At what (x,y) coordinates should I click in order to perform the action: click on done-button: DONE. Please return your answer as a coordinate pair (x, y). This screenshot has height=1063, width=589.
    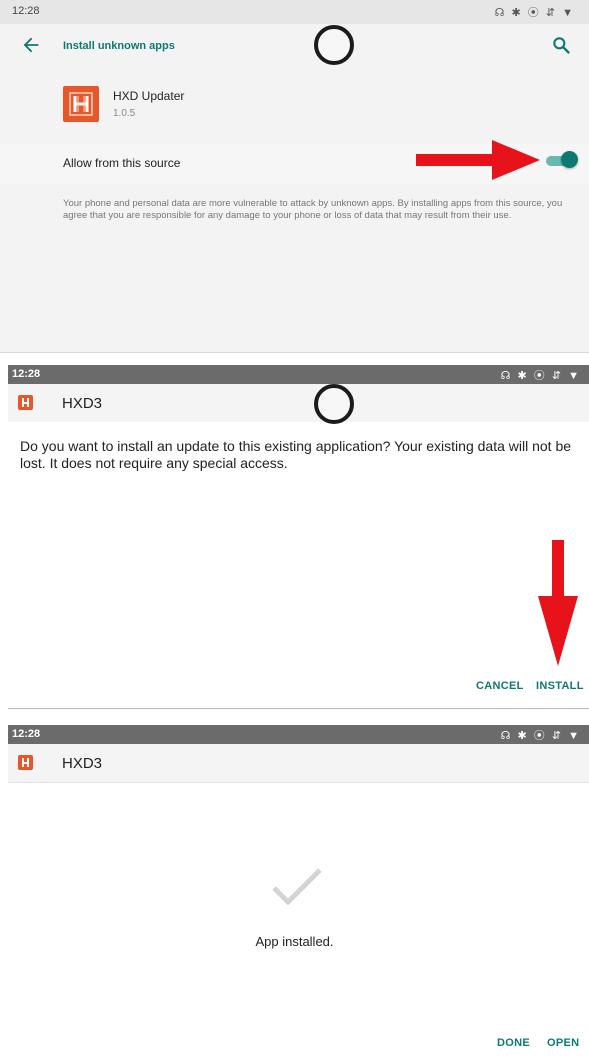
    Looking at the image, I should click on (513, 1043).